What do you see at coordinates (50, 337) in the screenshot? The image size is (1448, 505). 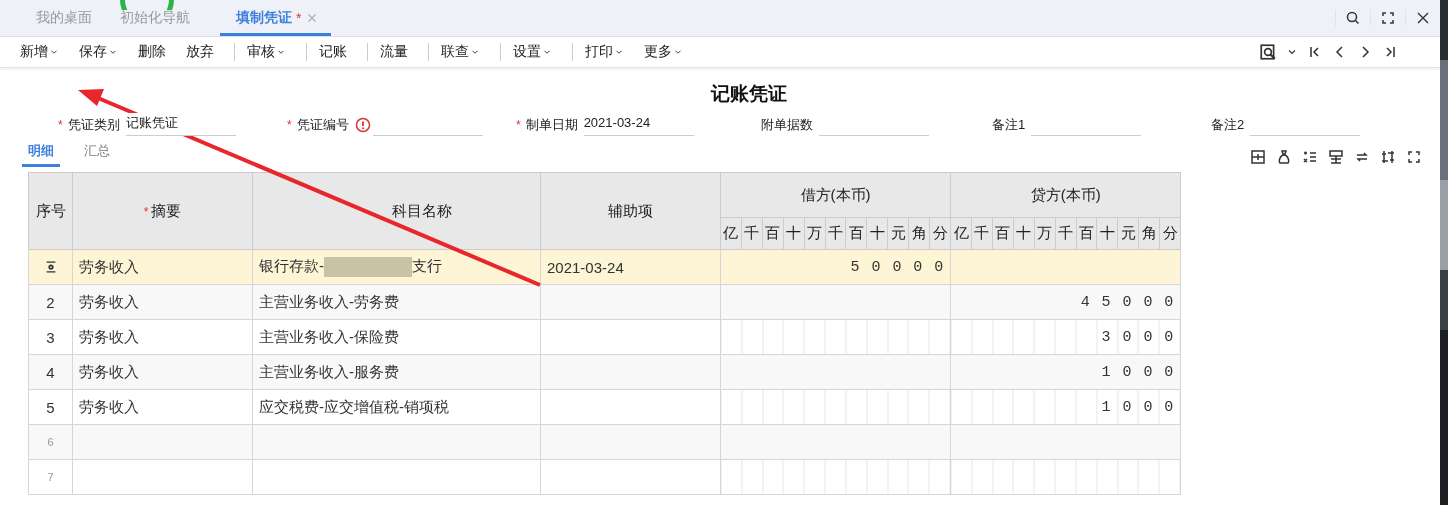 I see `table-cell: 3` at bounding box center [50, 337].